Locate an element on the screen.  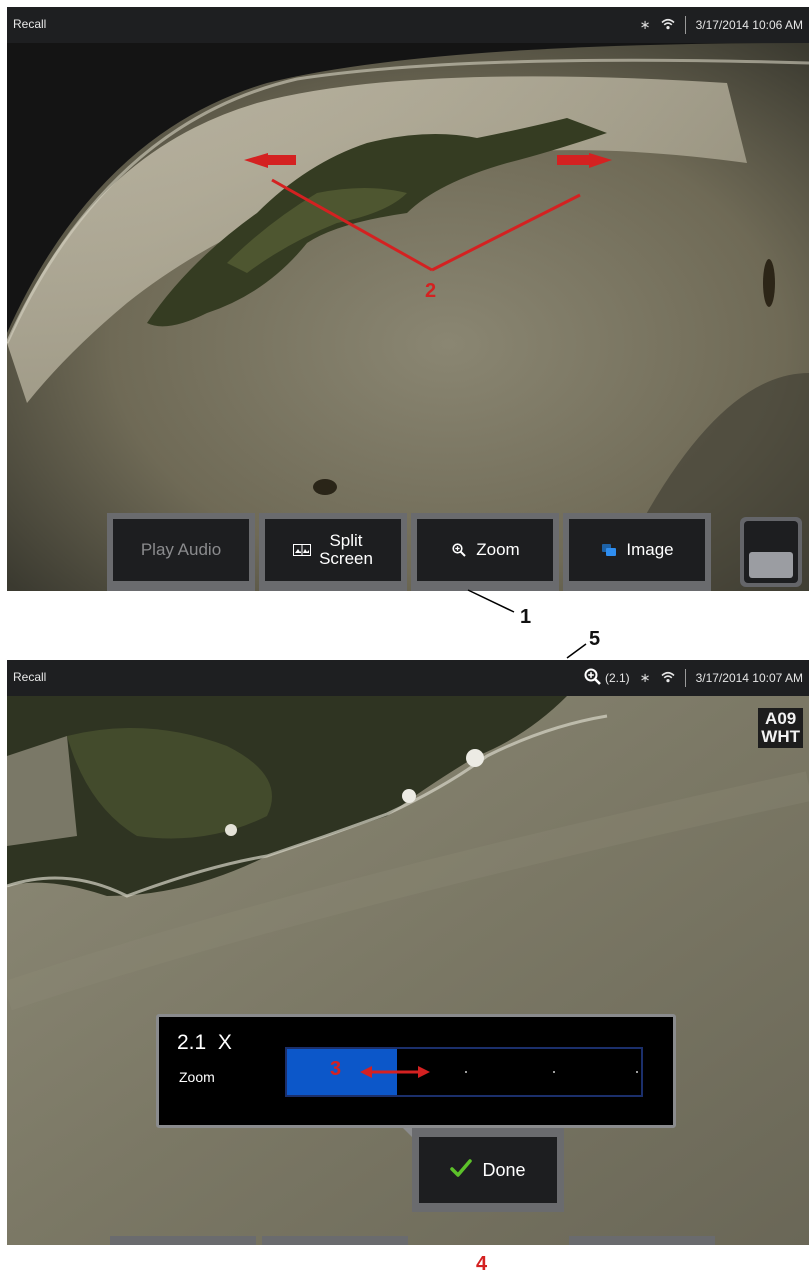
image-icon is located at coordinates (609, 550).